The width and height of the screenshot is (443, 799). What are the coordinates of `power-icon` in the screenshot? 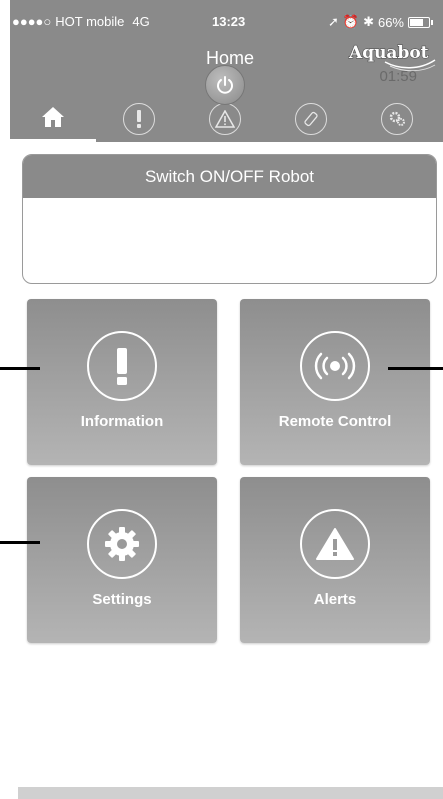 It's located at (225, 85).